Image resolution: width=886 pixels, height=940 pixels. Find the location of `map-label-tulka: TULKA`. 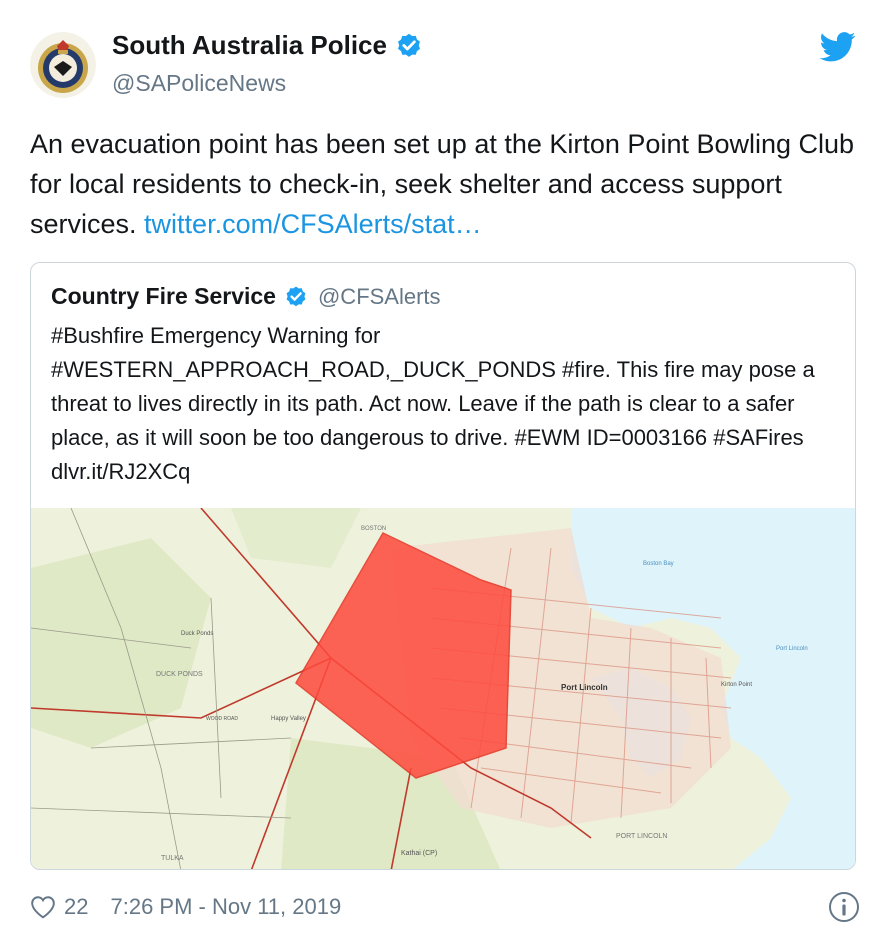

map-label-tulka: TULKA is located at coordinates (172, 858).